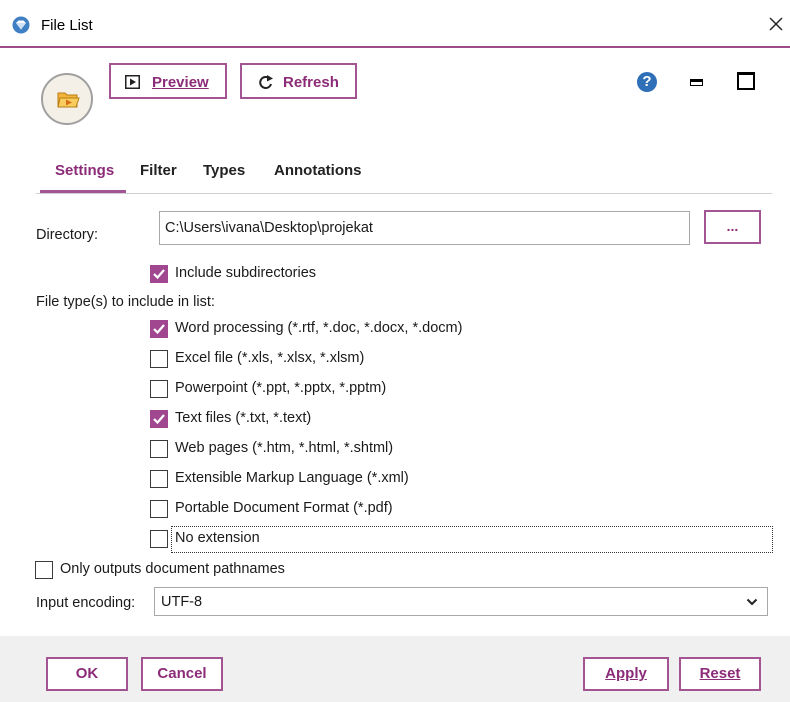  What do you see at coordinates (720, 674) in the screenshot?
I see `reset-button: Reset` at bounding box center [720, 674].